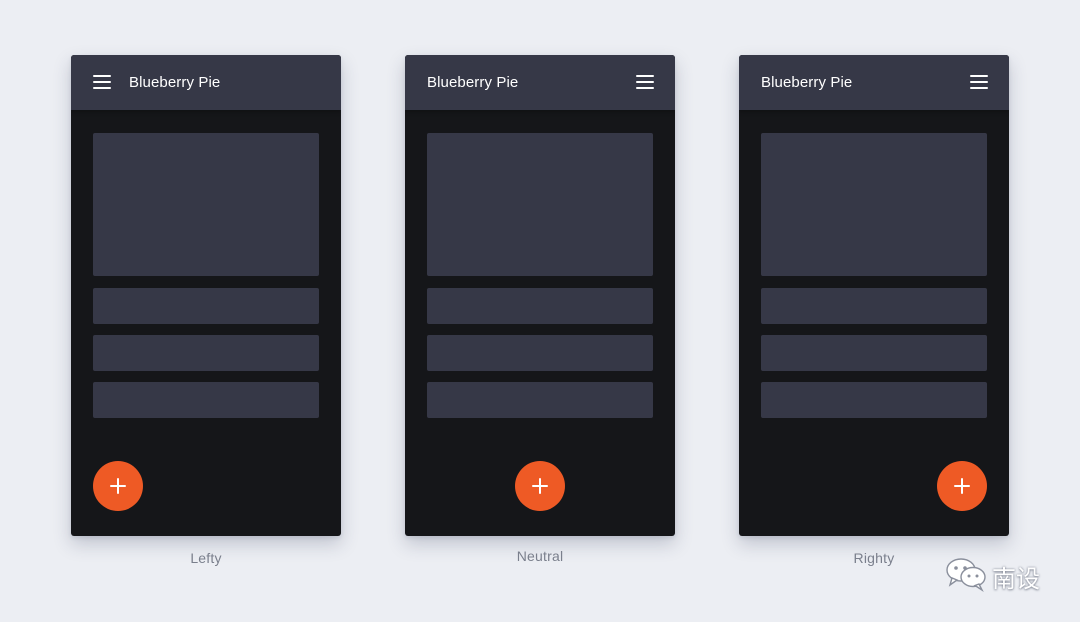  What do you see at coordinates (540, 556) in the screenshot?
I see `phone-caption: Neutral` at bounding box center [540, 556].